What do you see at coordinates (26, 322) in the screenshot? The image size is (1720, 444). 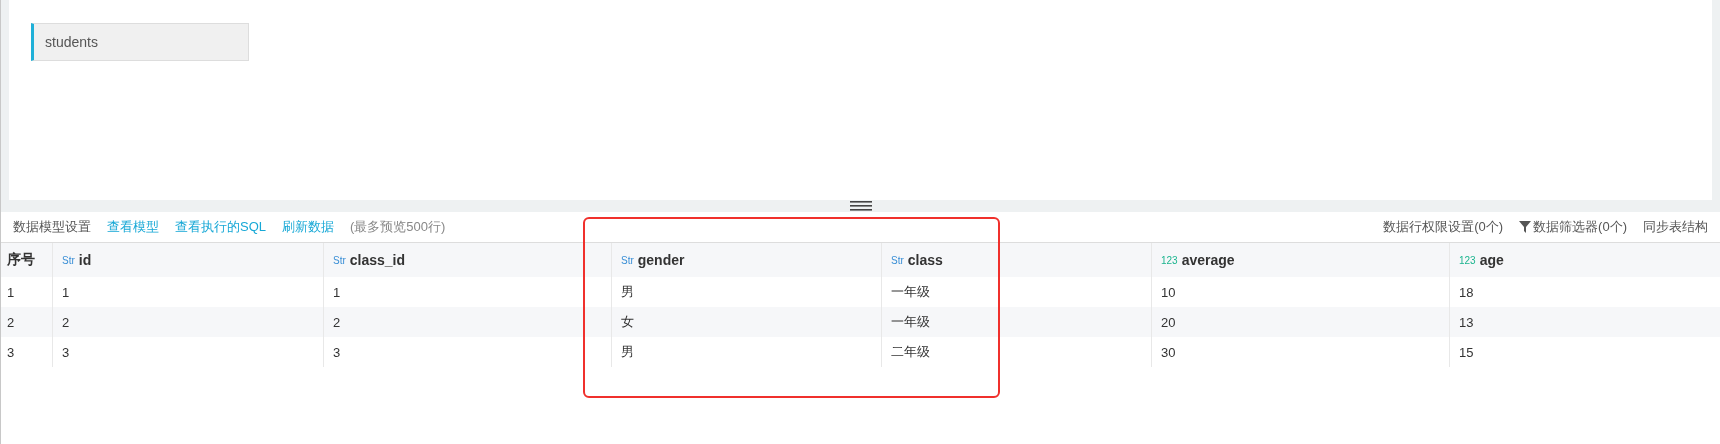 I see `row-number: 2` at bounding box center [26, 322].